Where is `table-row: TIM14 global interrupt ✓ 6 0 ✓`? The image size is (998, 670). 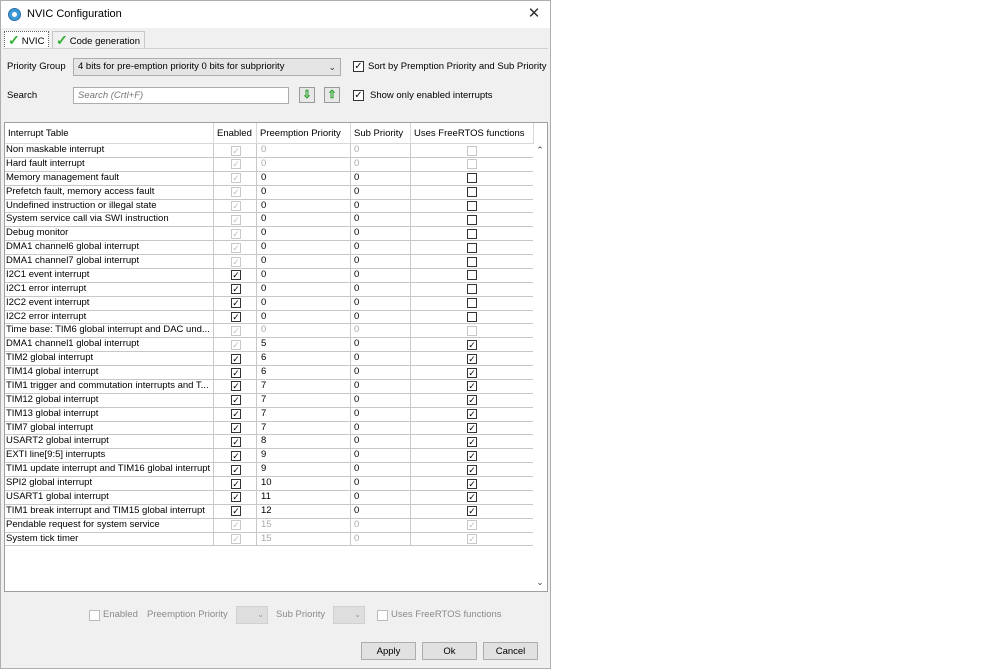
table-row: TIM14 global interrupt ✓ 6 0 ✓ is located at coordinates (269, 373).